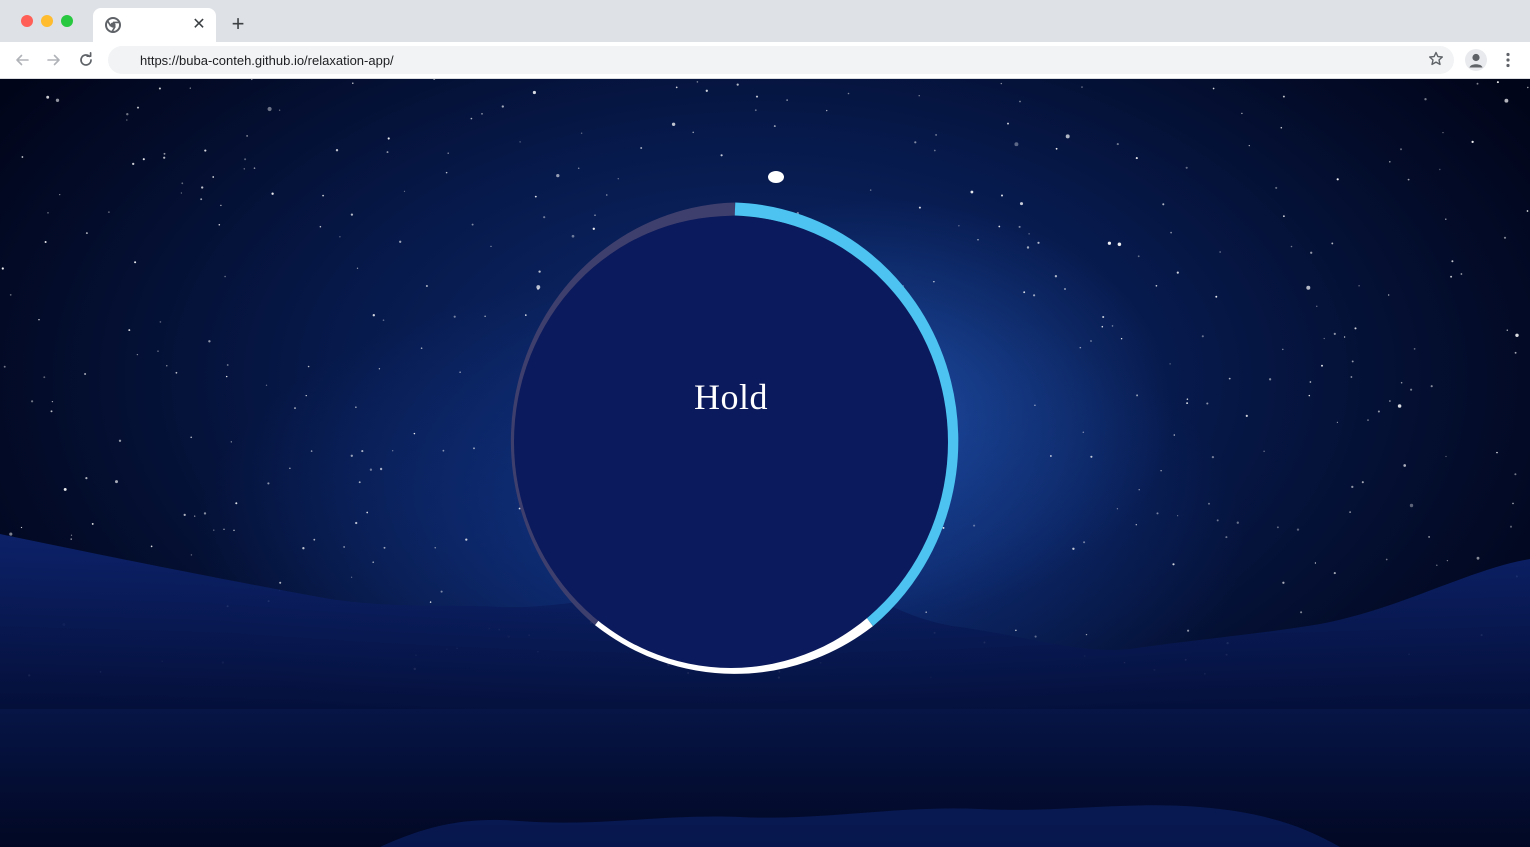 The width and height of the screenshot is (1530, 847). I want to click on close-icon: ✕, so click(199, 25).